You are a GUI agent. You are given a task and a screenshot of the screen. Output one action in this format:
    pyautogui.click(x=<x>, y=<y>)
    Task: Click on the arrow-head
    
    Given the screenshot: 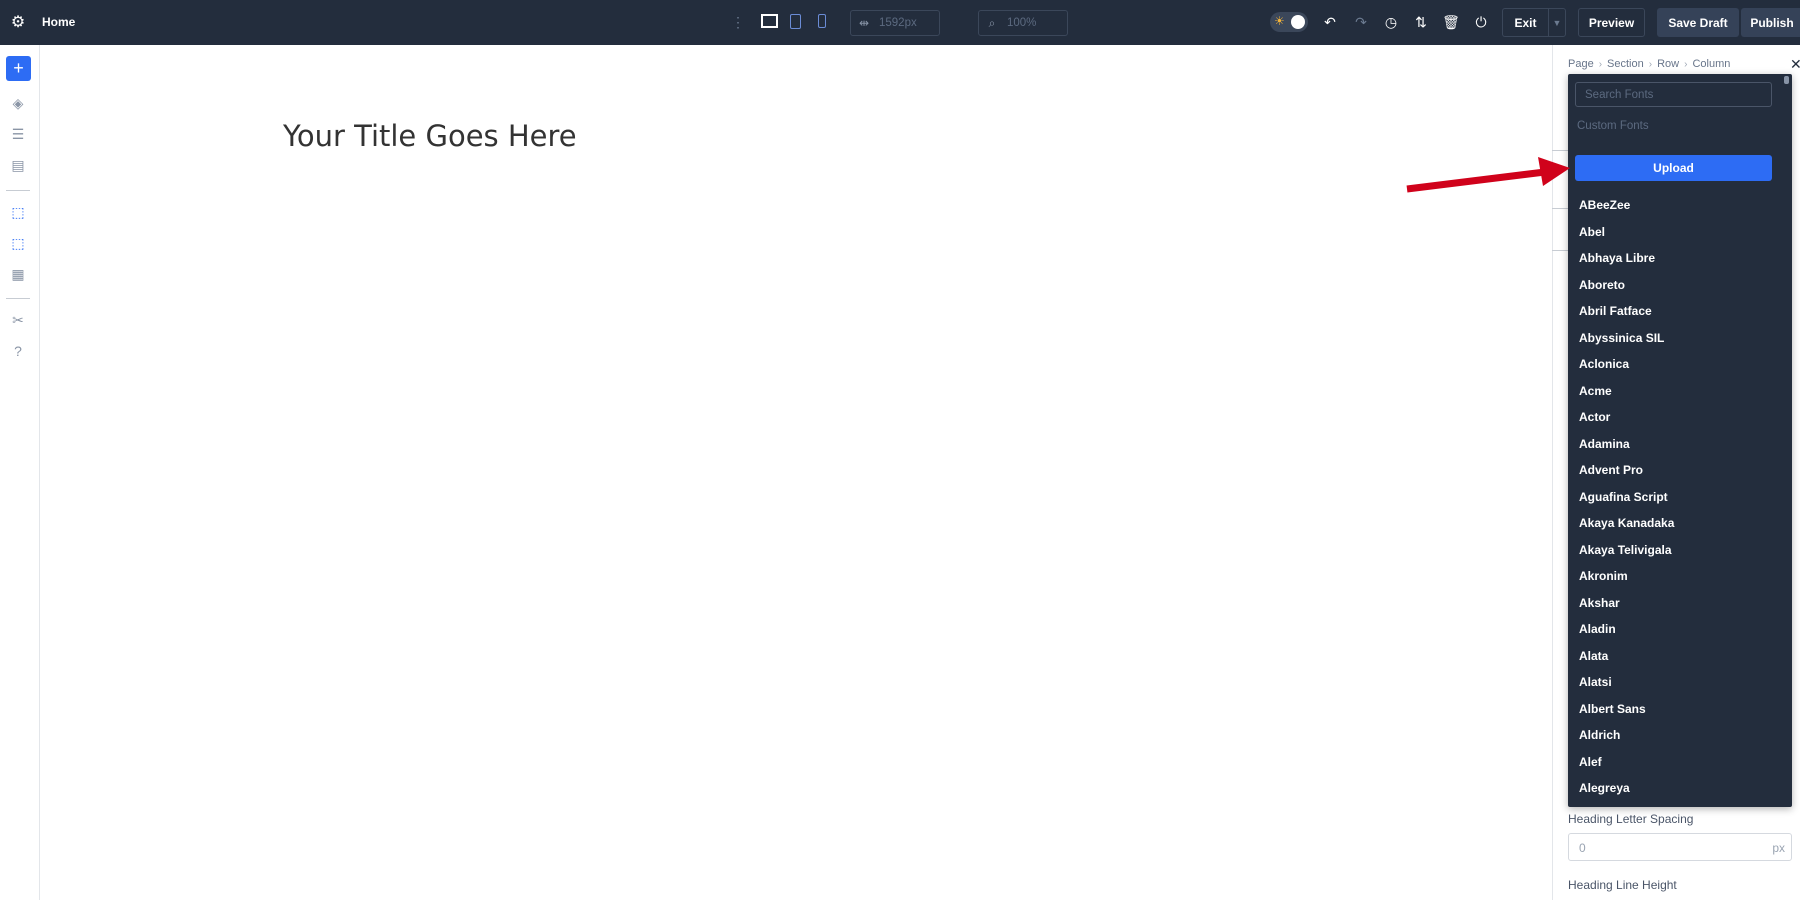 What is the action you would take?
    pyautogui.click(x=1554, y=171)
    